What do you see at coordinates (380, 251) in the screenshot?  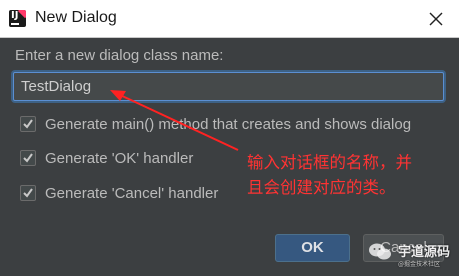 I see `wechat-icon` at bounding box center [380, 251].